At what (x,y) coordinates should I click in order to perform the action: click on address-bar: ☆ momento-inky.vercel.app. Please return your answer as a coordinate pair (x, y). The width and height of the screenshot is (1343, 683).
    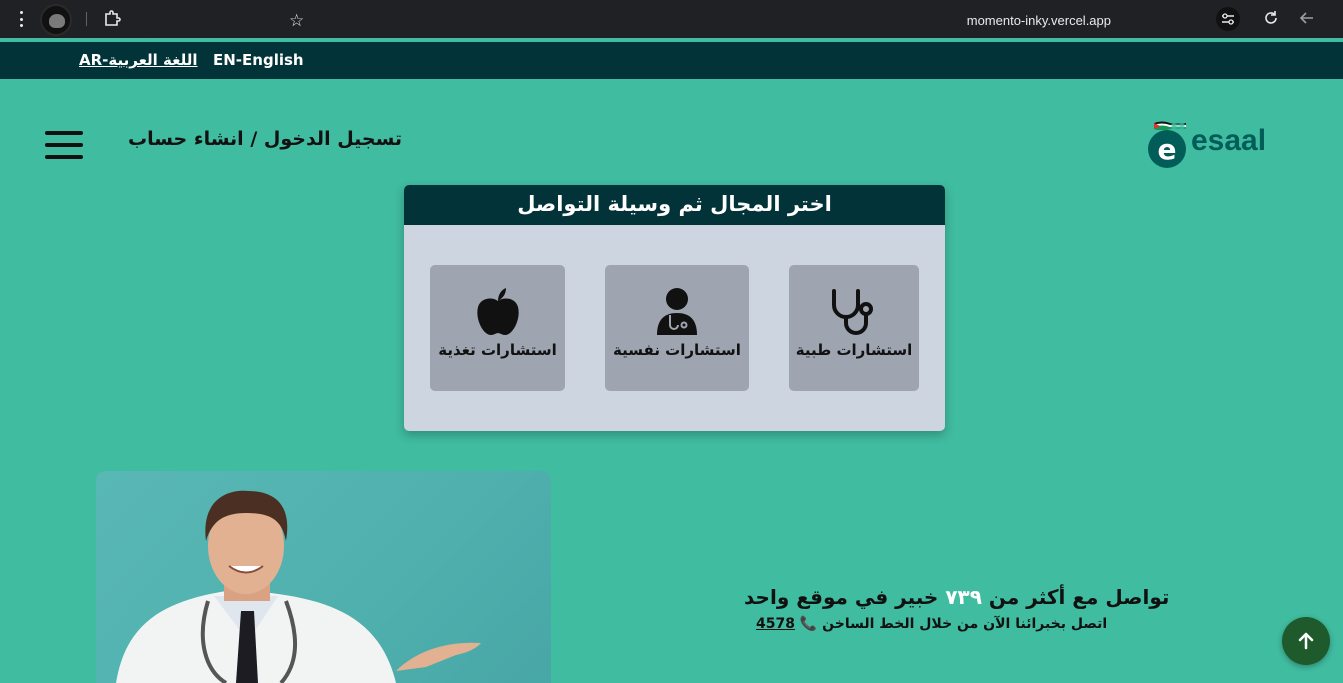
    Looking at the image, I should click on (692, 19).